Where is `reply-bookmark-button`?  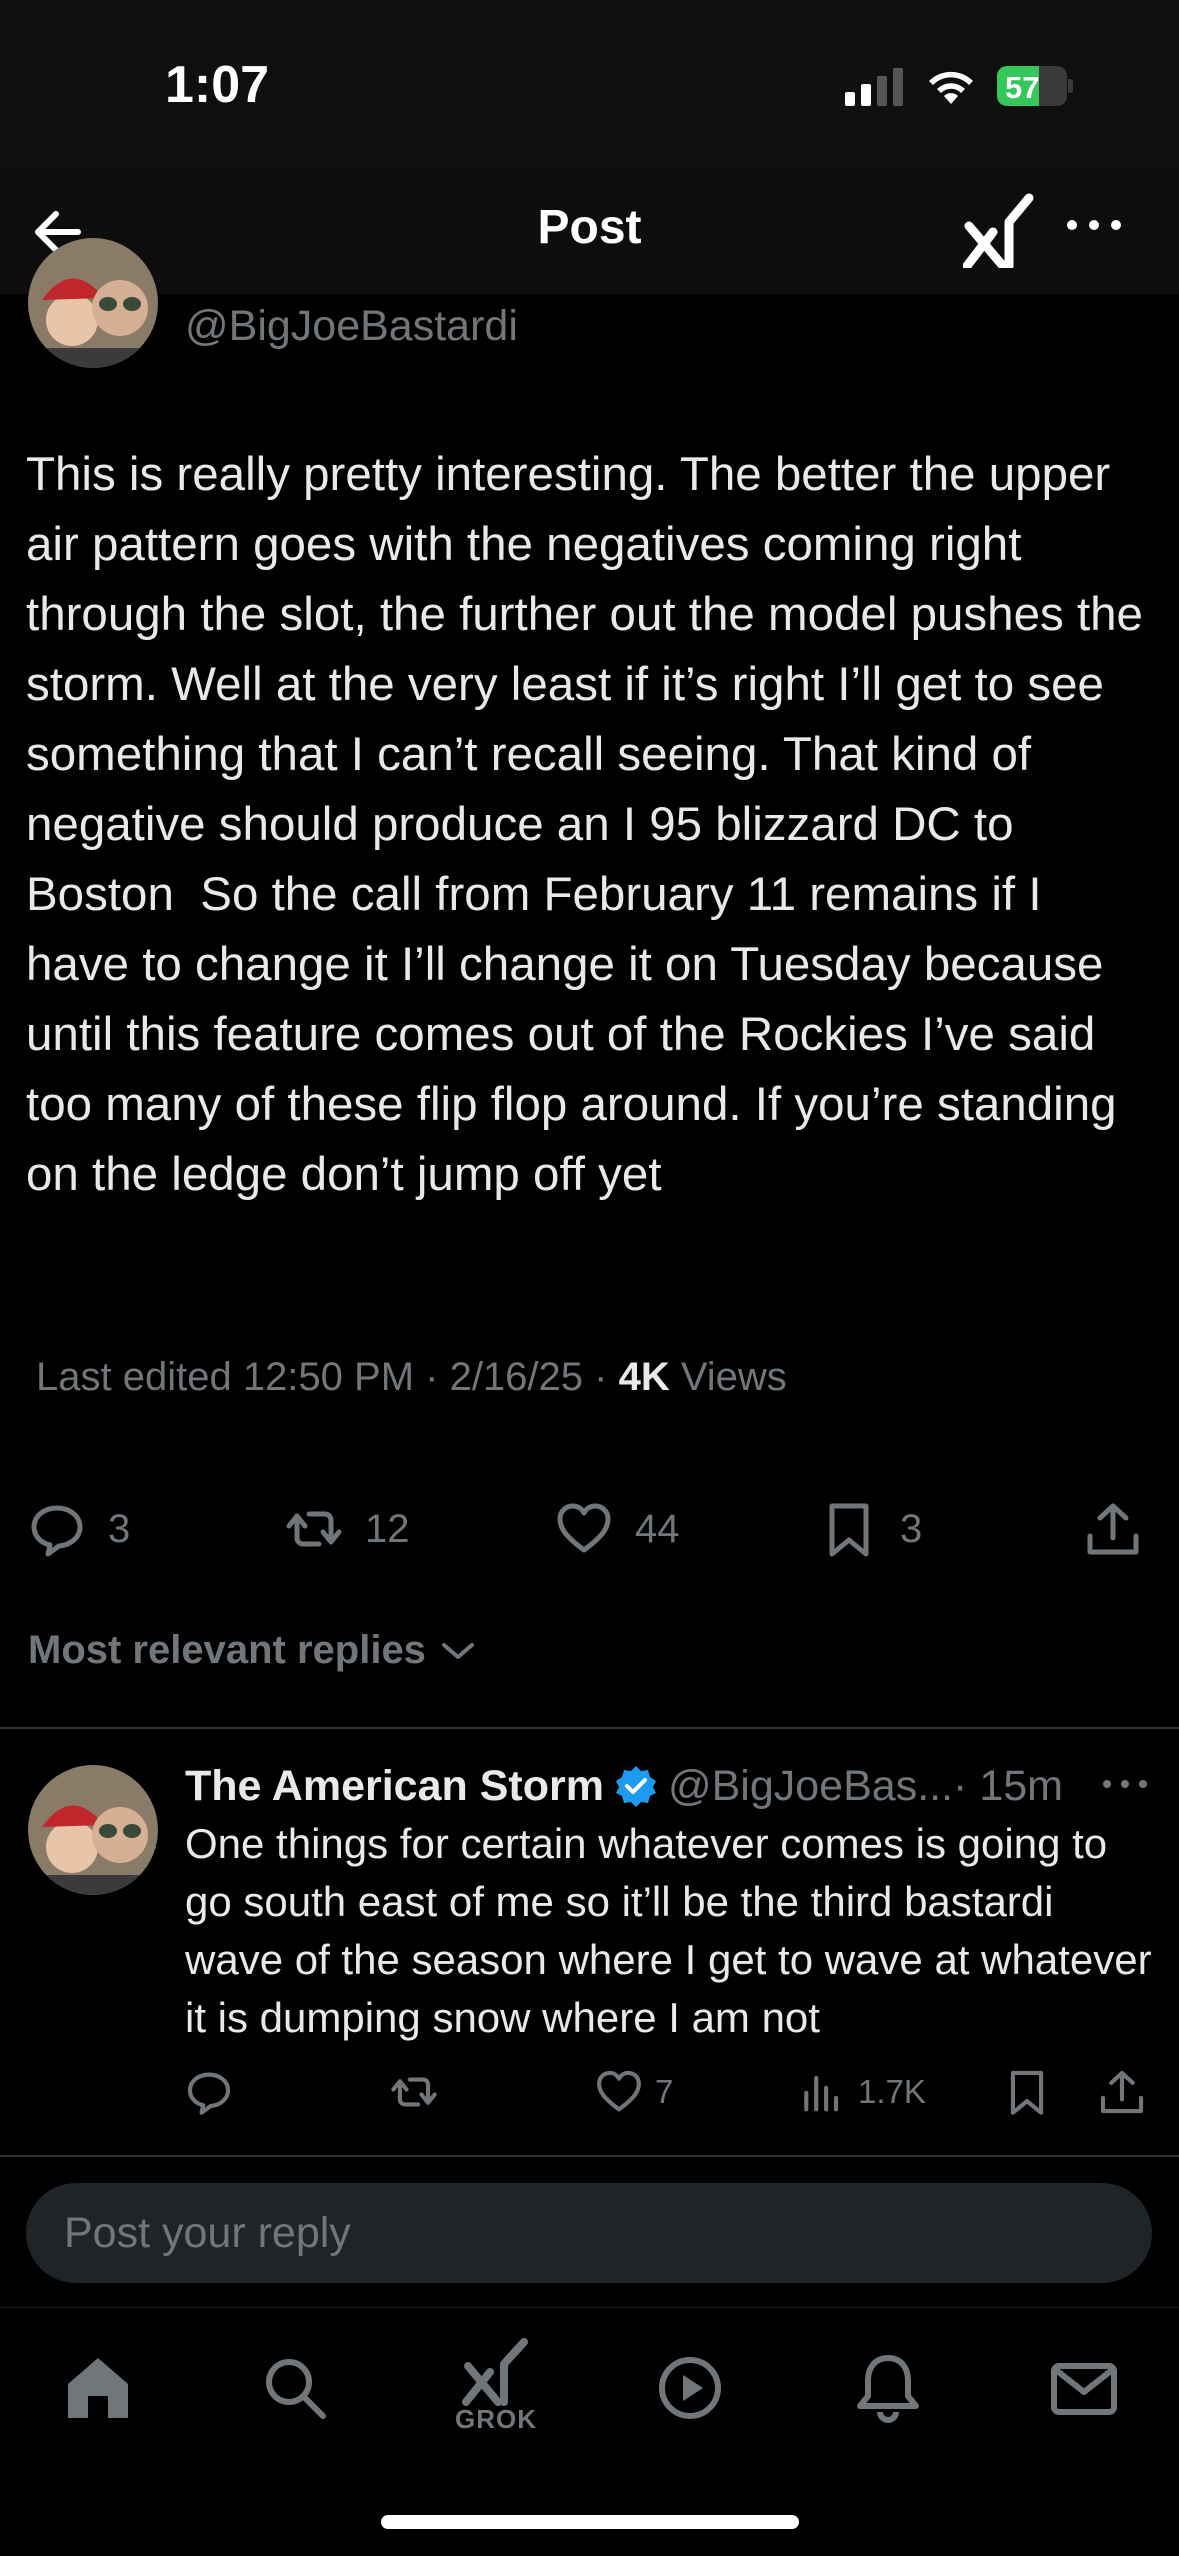
reply-bookmark-button is located at coordinates (1027, 2092).